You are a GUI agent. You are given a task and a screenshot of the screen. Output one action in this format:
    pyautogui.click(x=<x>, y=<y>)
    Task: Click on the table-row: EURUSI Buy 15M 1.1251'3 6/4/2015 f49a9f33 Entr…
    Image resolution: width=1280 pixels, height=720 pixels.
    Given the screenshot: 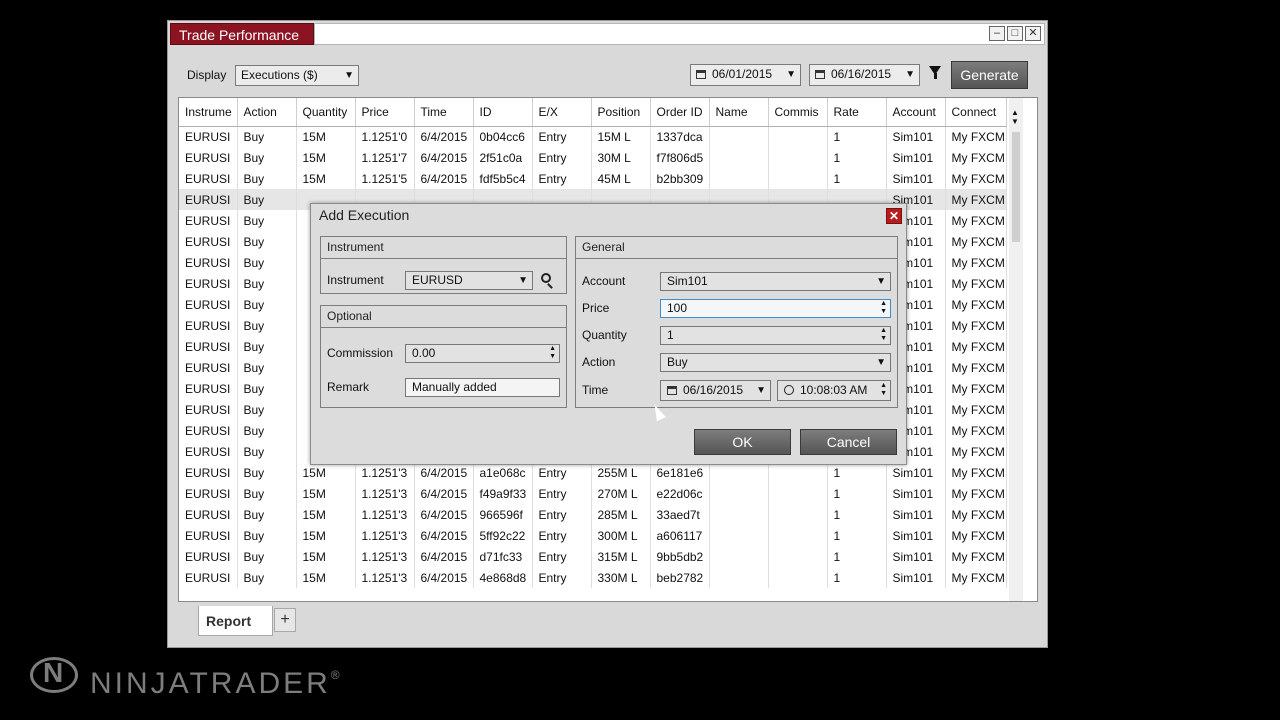 What is the action you would take?
    pyautogui.click(x=593, y=493)
    